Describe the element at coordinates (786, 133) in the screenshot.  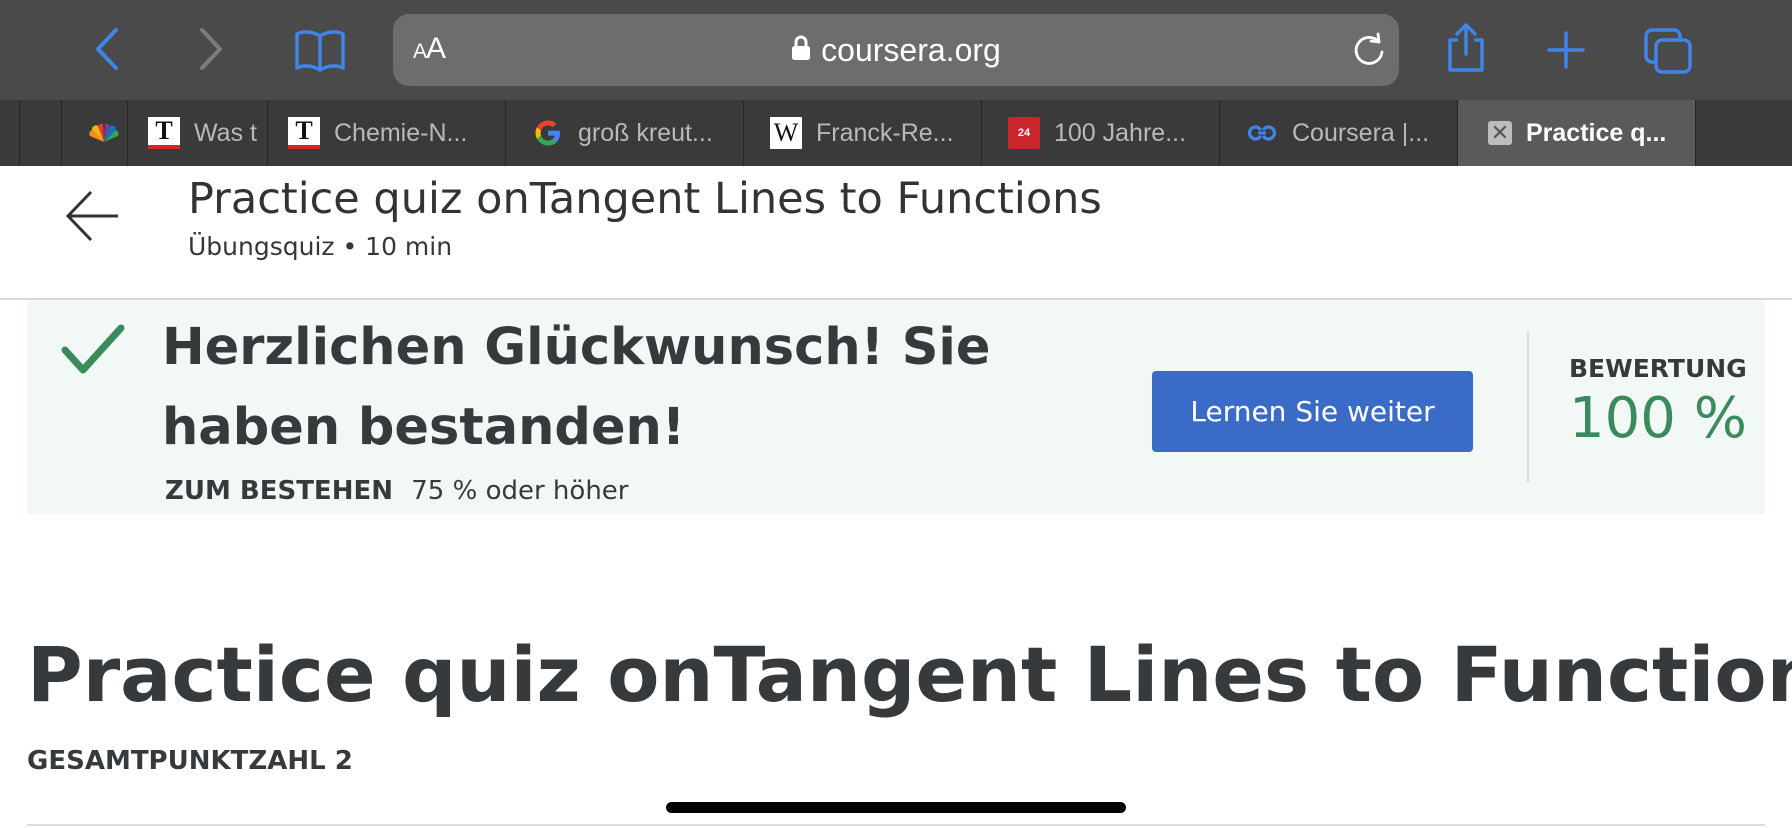
I see `wikipedia-icon: W` at that location.